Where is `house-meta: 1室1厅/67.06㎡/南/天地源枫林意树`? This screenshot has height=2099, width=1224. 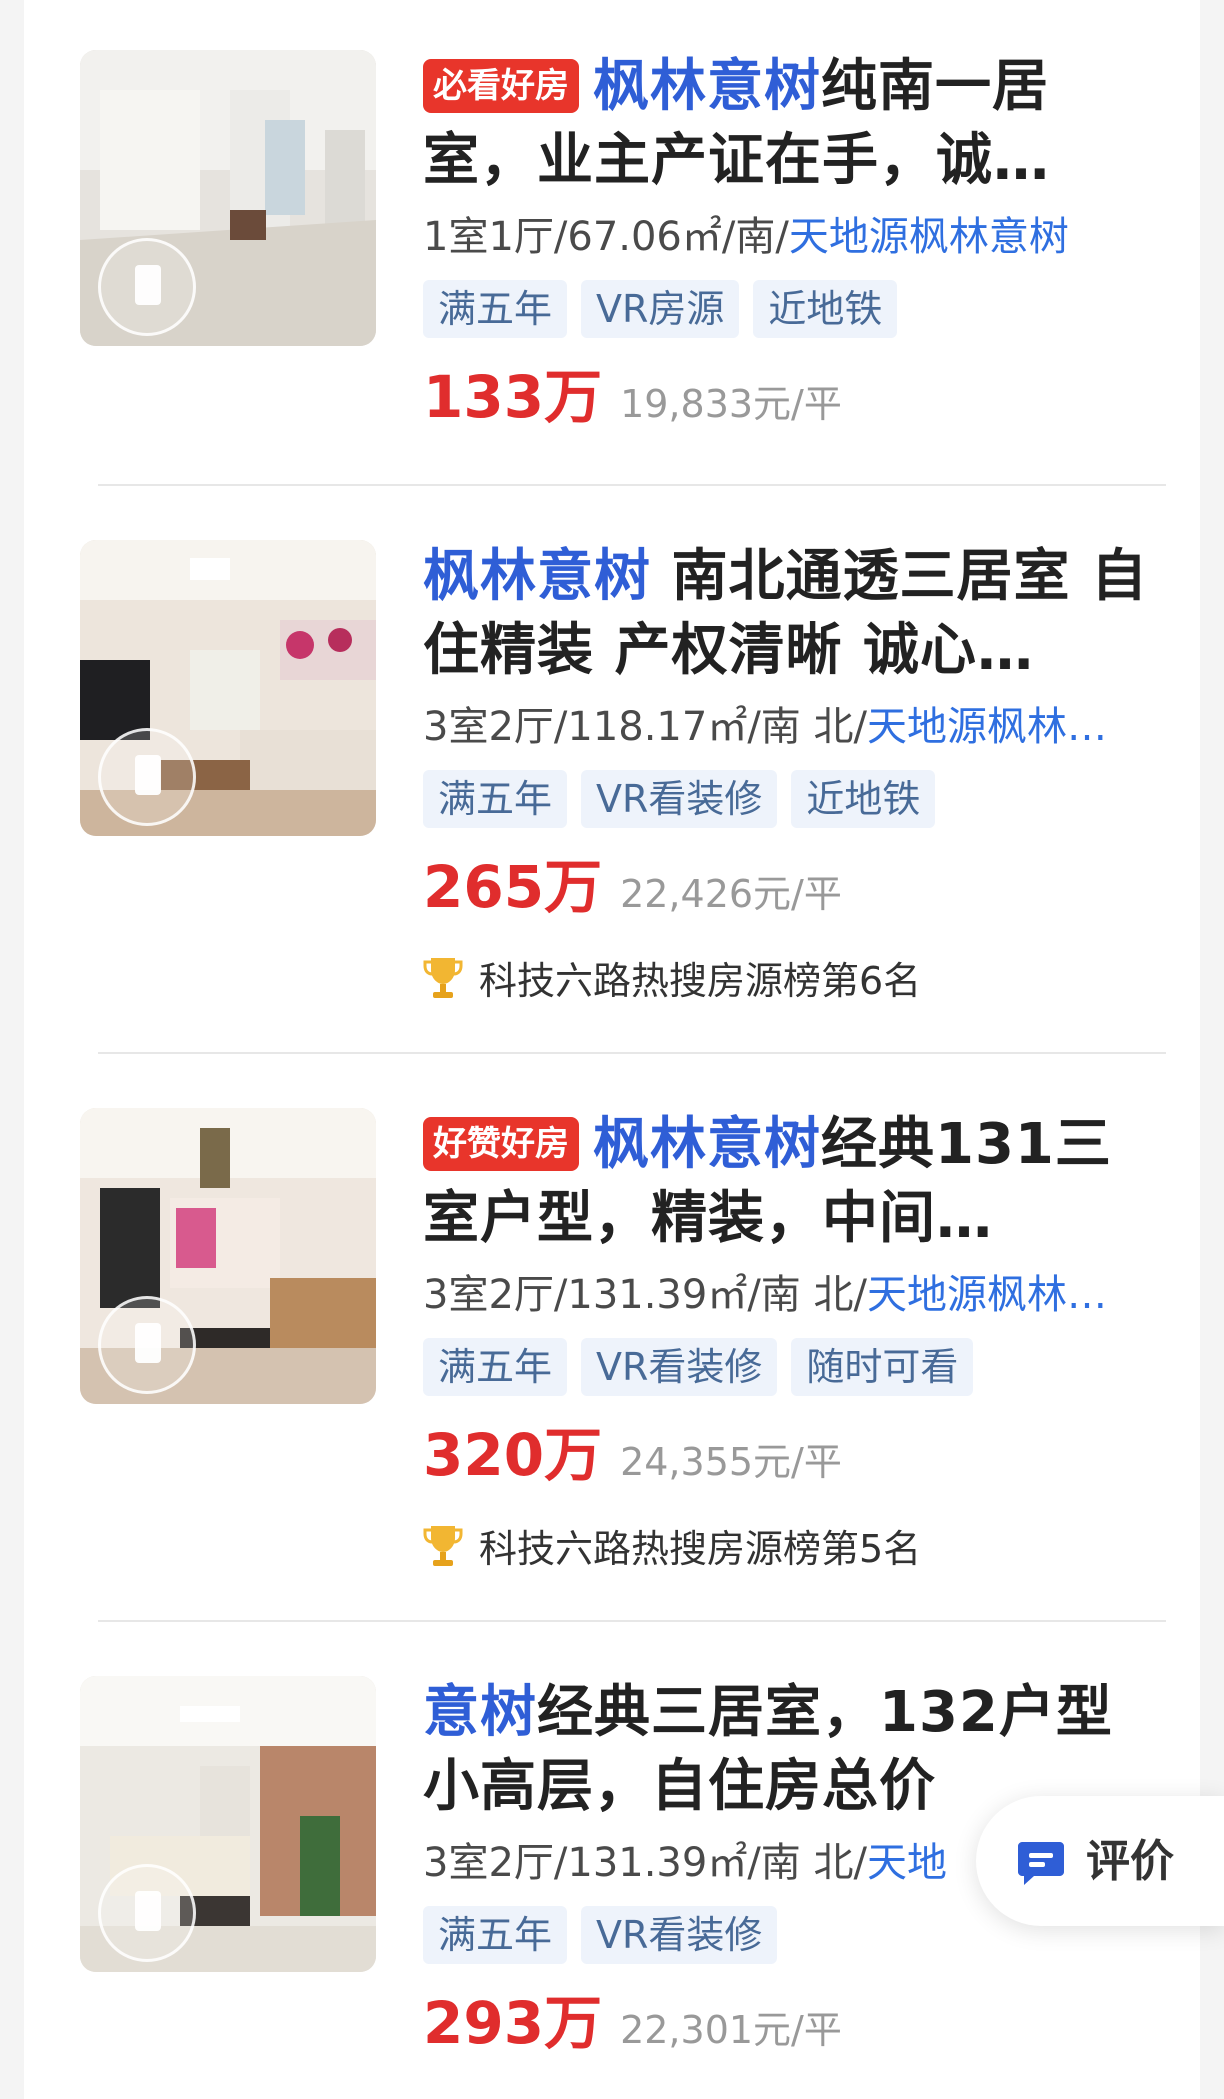 house-meta: 1室1厅/67.06㎡/南/天地源枫林意树 is located at coordinates (782, 237).